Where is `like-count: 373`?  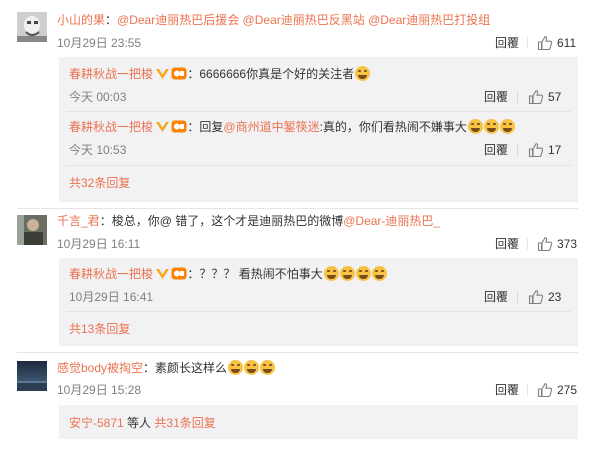
like-count: 373 is located at coordinates (567, 244).